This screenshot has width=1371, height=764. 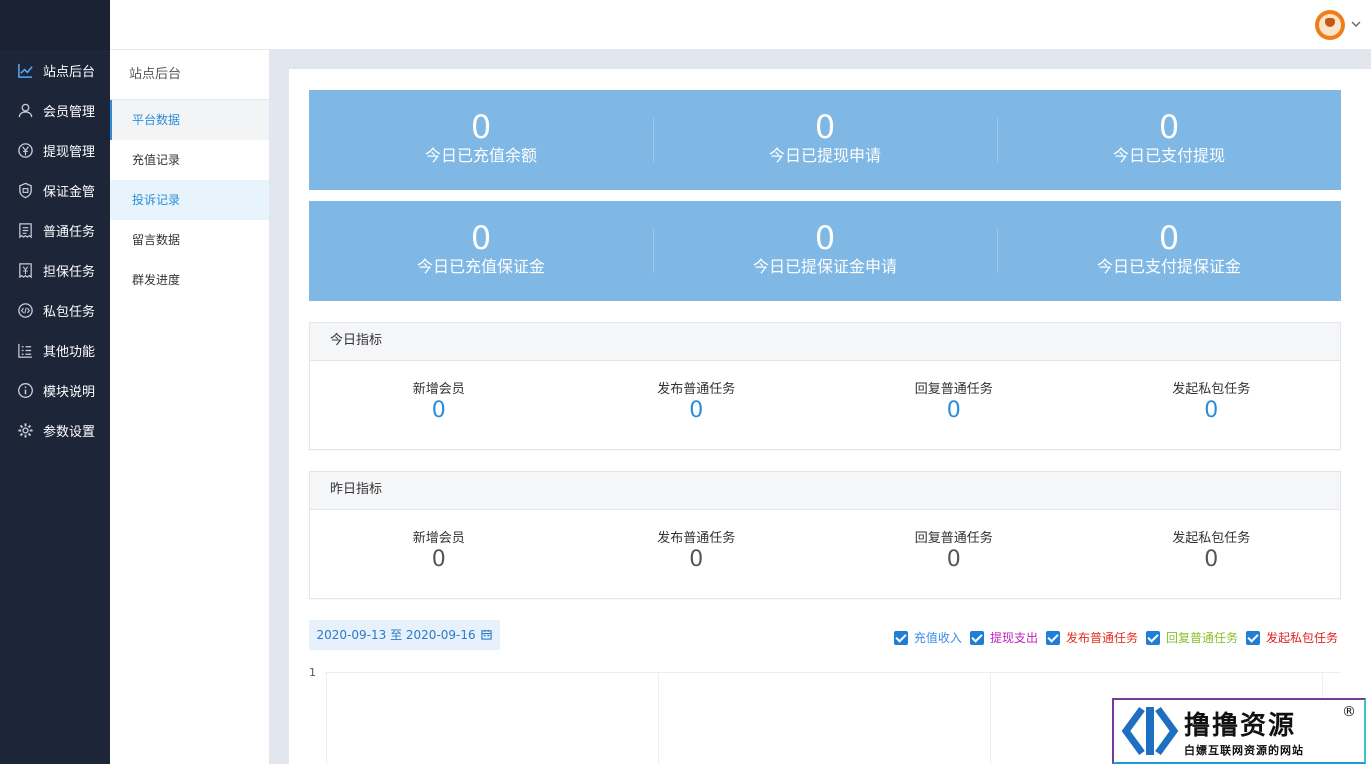 I want to click on sidebar-item-modules: 模块说明, so click(x=55, y=390).